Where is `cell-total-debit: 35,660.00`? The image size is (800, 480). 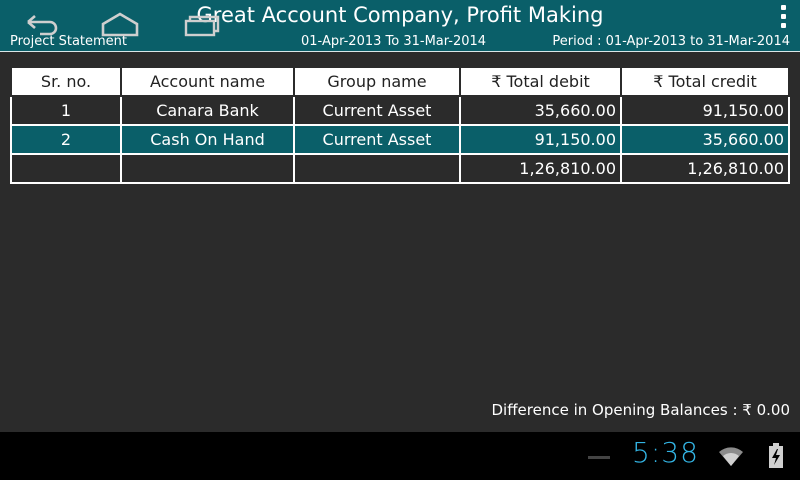 cell-total-debit: 35,660.00 is located at coordinates (540, 110).